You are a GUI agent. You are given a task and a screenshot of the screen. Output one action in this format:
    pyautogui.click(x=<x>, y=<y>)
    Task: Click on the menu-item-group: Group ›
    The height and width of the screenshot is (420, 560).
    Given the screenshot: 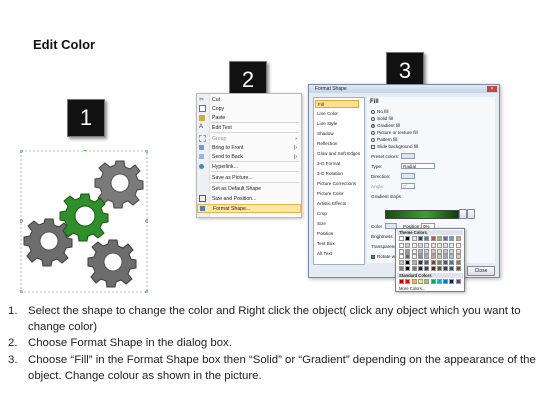 What is the action you would take?
    pyautogui.click(x=249, y=138)
    